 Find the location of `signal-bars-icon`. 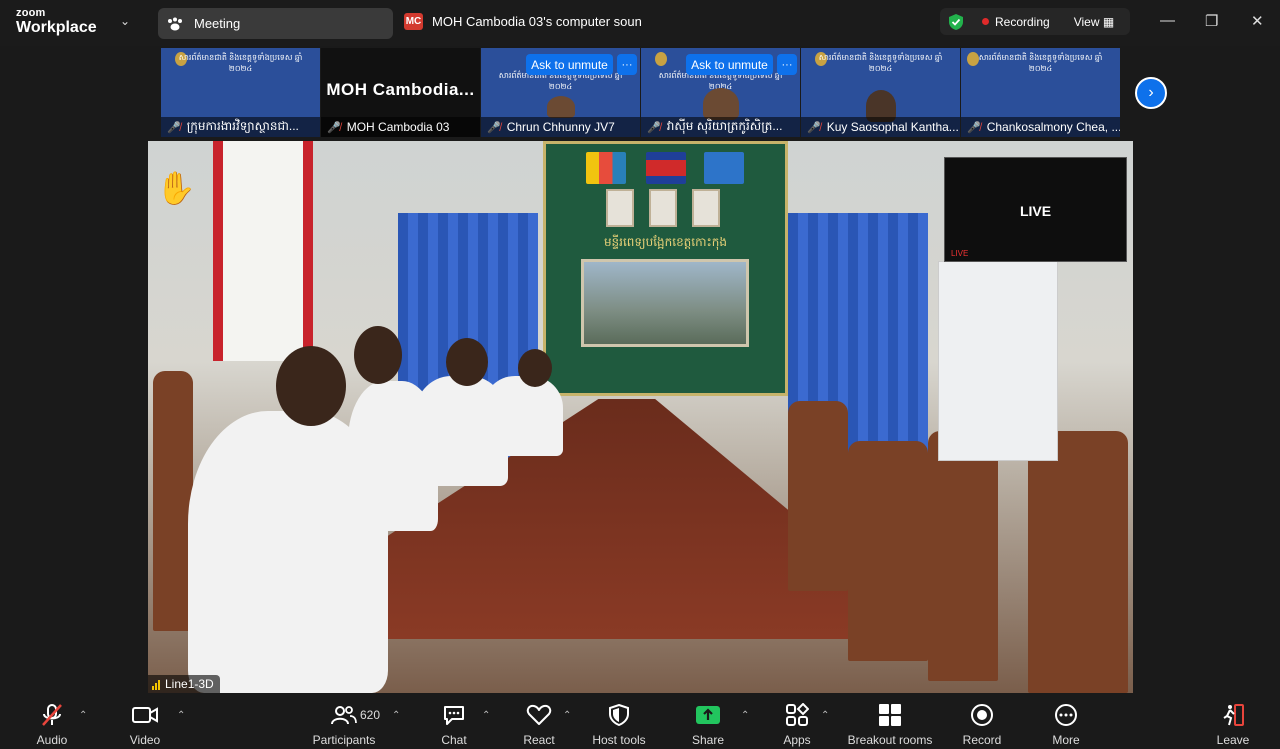

signal-bars-icon is located at coordinates (156, 684).